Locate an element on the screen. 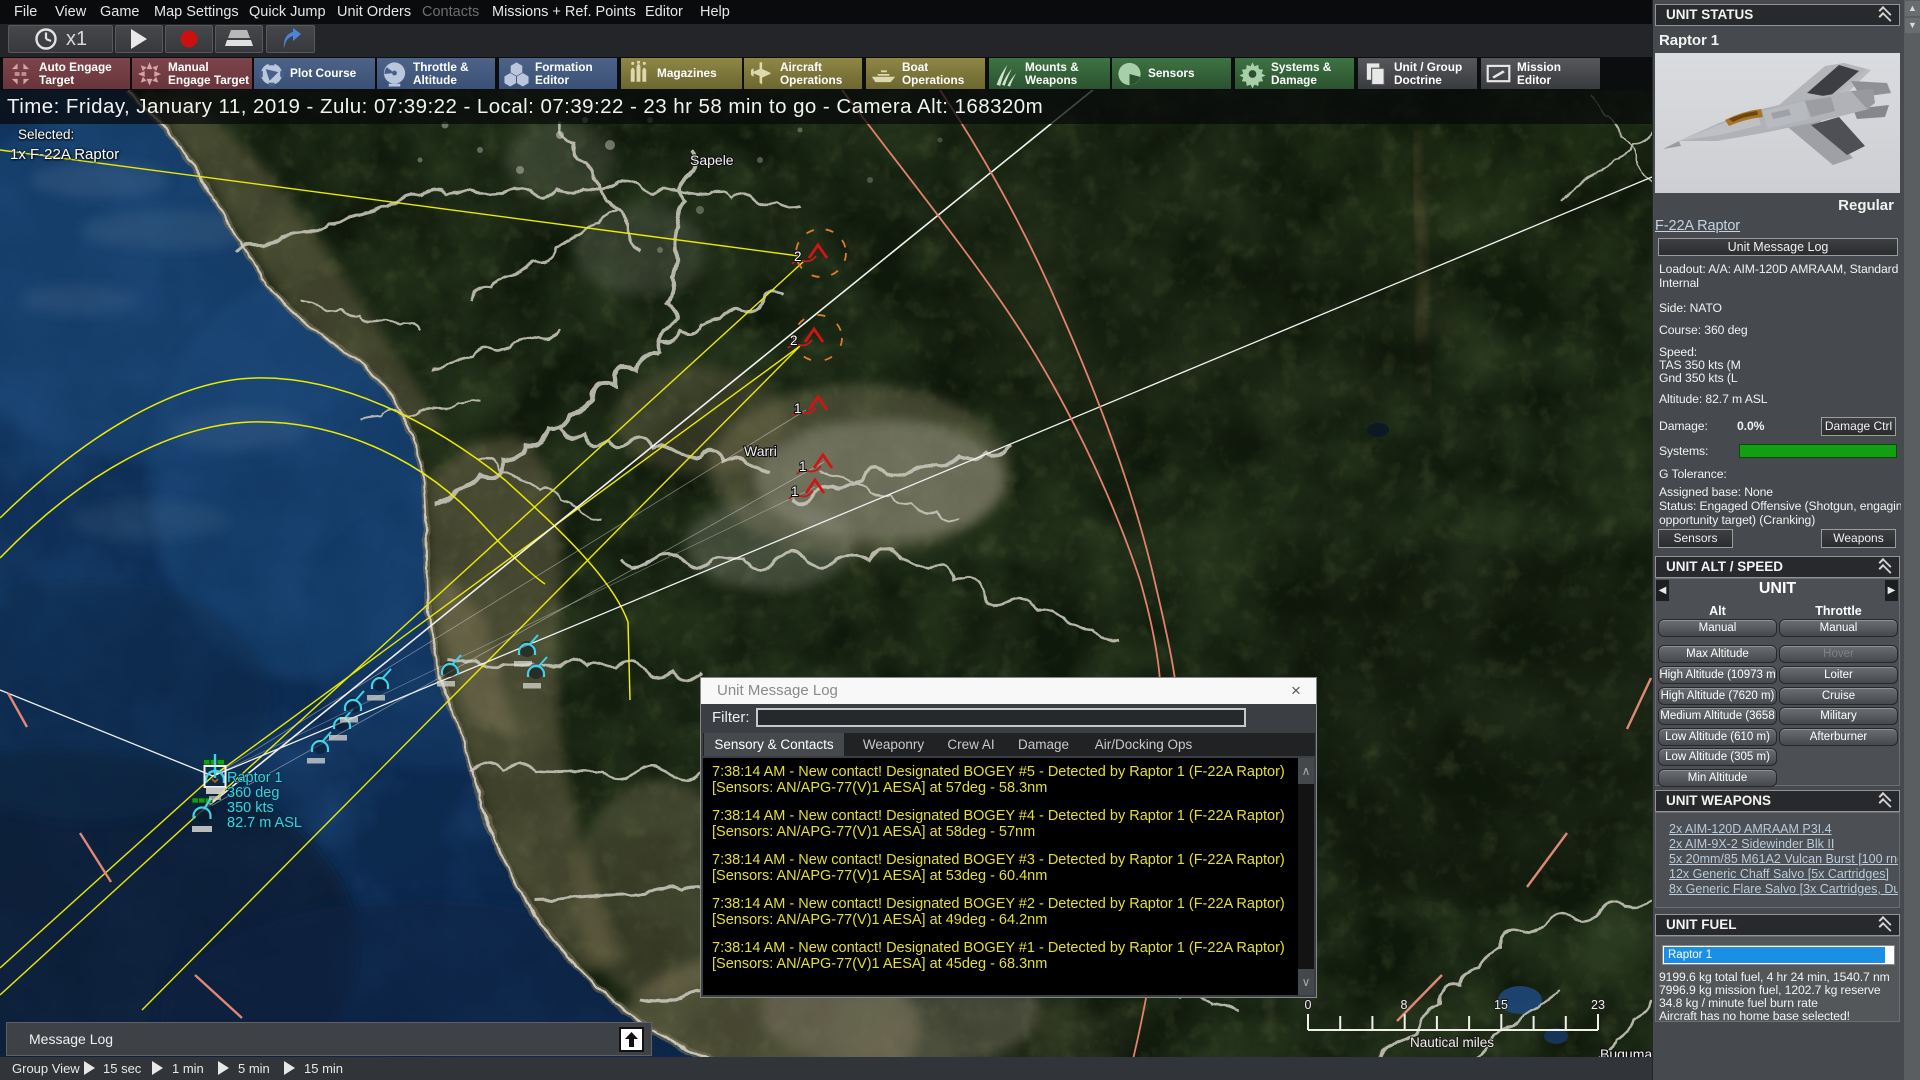  weapon-link-amraam: 2x AIM-120D AMRAAM P3I.4 is located at coordinates (1750, 829).